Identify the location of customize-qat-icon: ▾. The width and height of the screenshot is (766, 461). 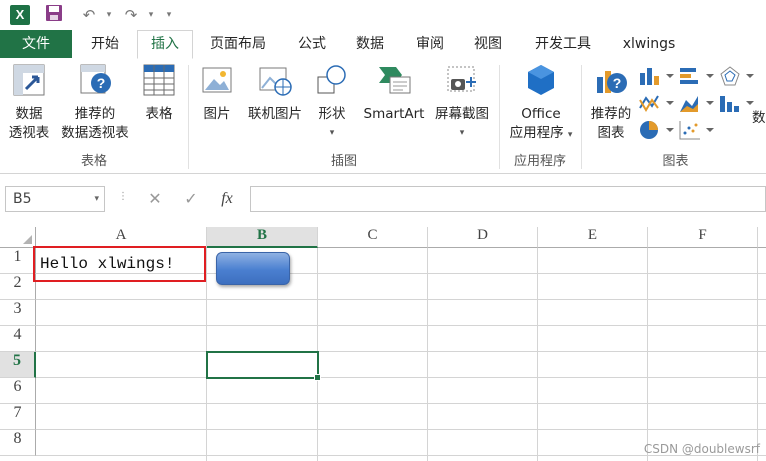
(169, 15).